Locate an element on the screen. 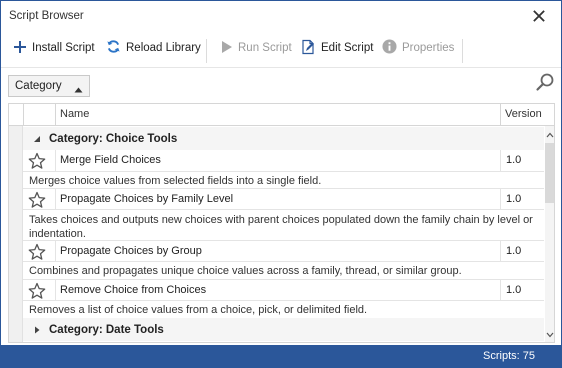 The height and width of the screenshot is (368, 562). title-bar: Script Browser is located at coordinates (281, 16).